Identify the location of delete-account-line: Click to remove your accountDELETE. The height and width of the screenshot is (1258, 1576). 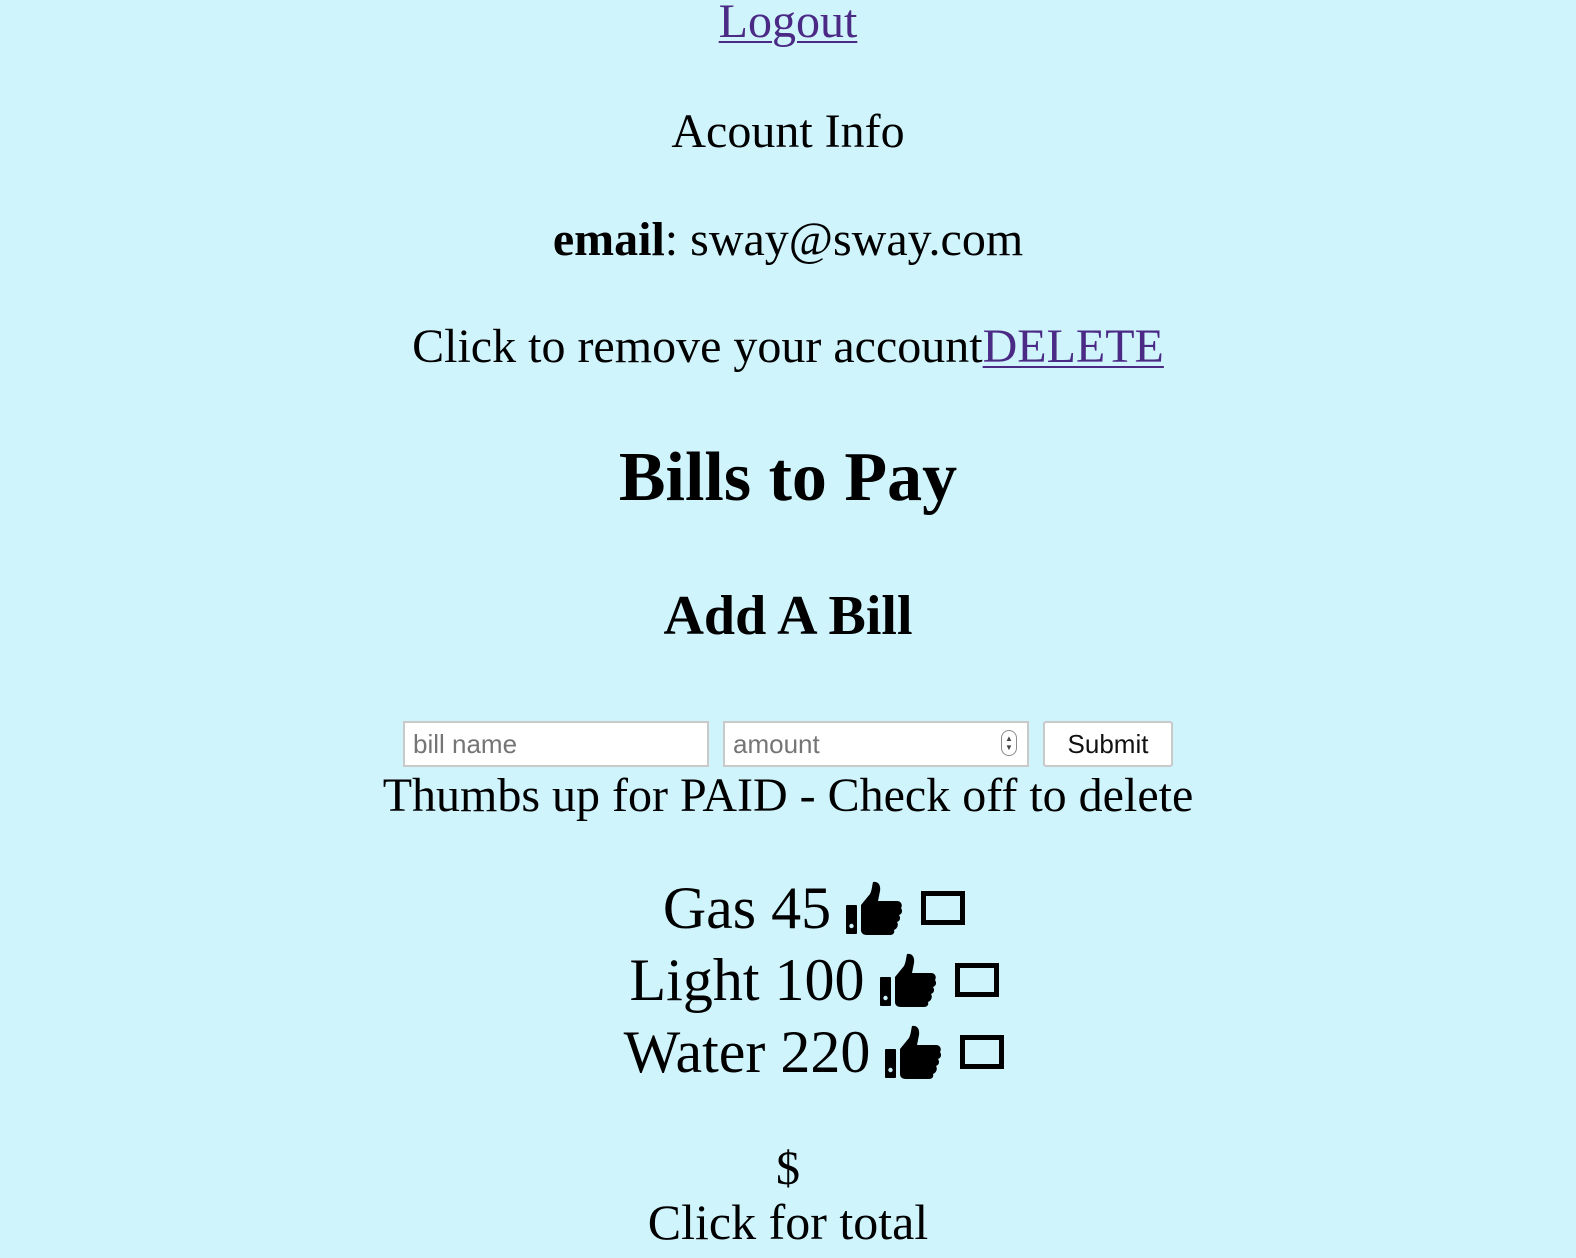
(788, 347).